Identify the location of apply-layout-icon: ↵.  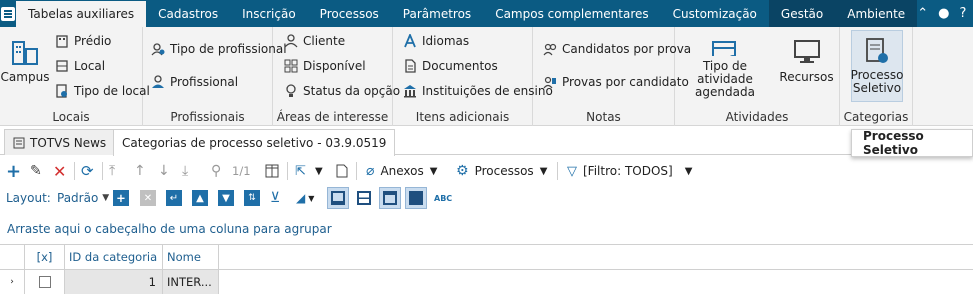
(174, 198).